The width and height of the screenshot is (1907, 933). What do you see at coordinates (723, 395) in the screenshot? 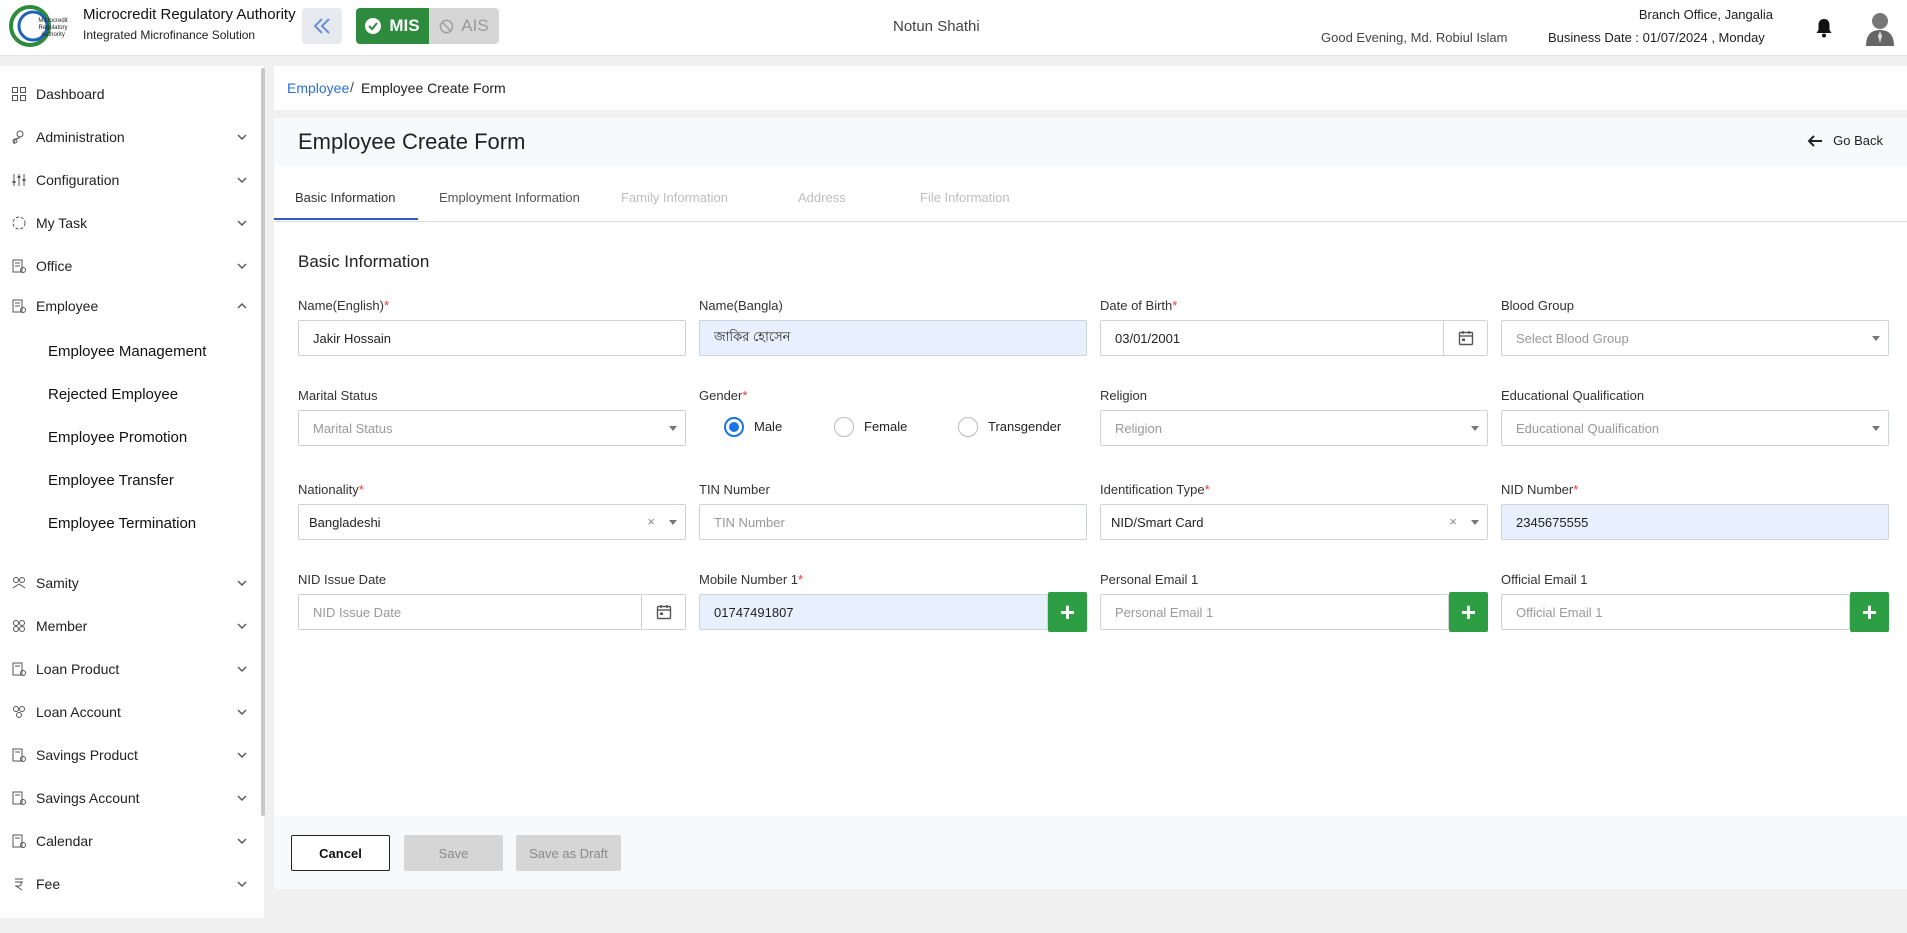
I see `gender-label: Gender*` at bounding box center [723, 395].